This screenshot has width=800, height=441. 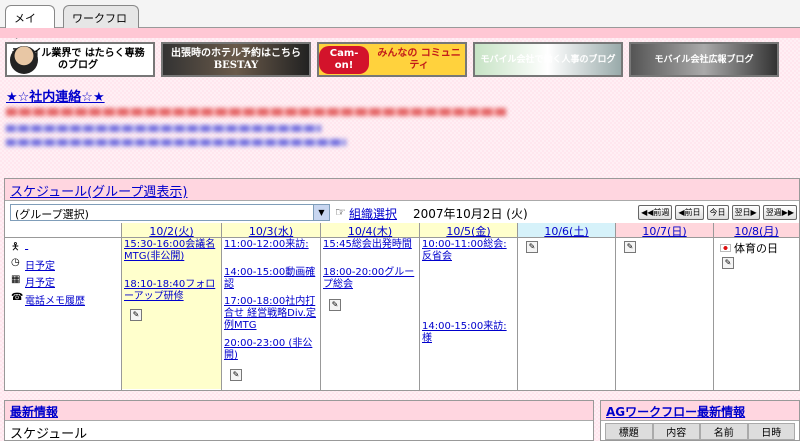 What do you see at coordinates (40, 281) in the screenshot?
I see `month-schedule-link: 月予定` at bounding box center [40, 281].